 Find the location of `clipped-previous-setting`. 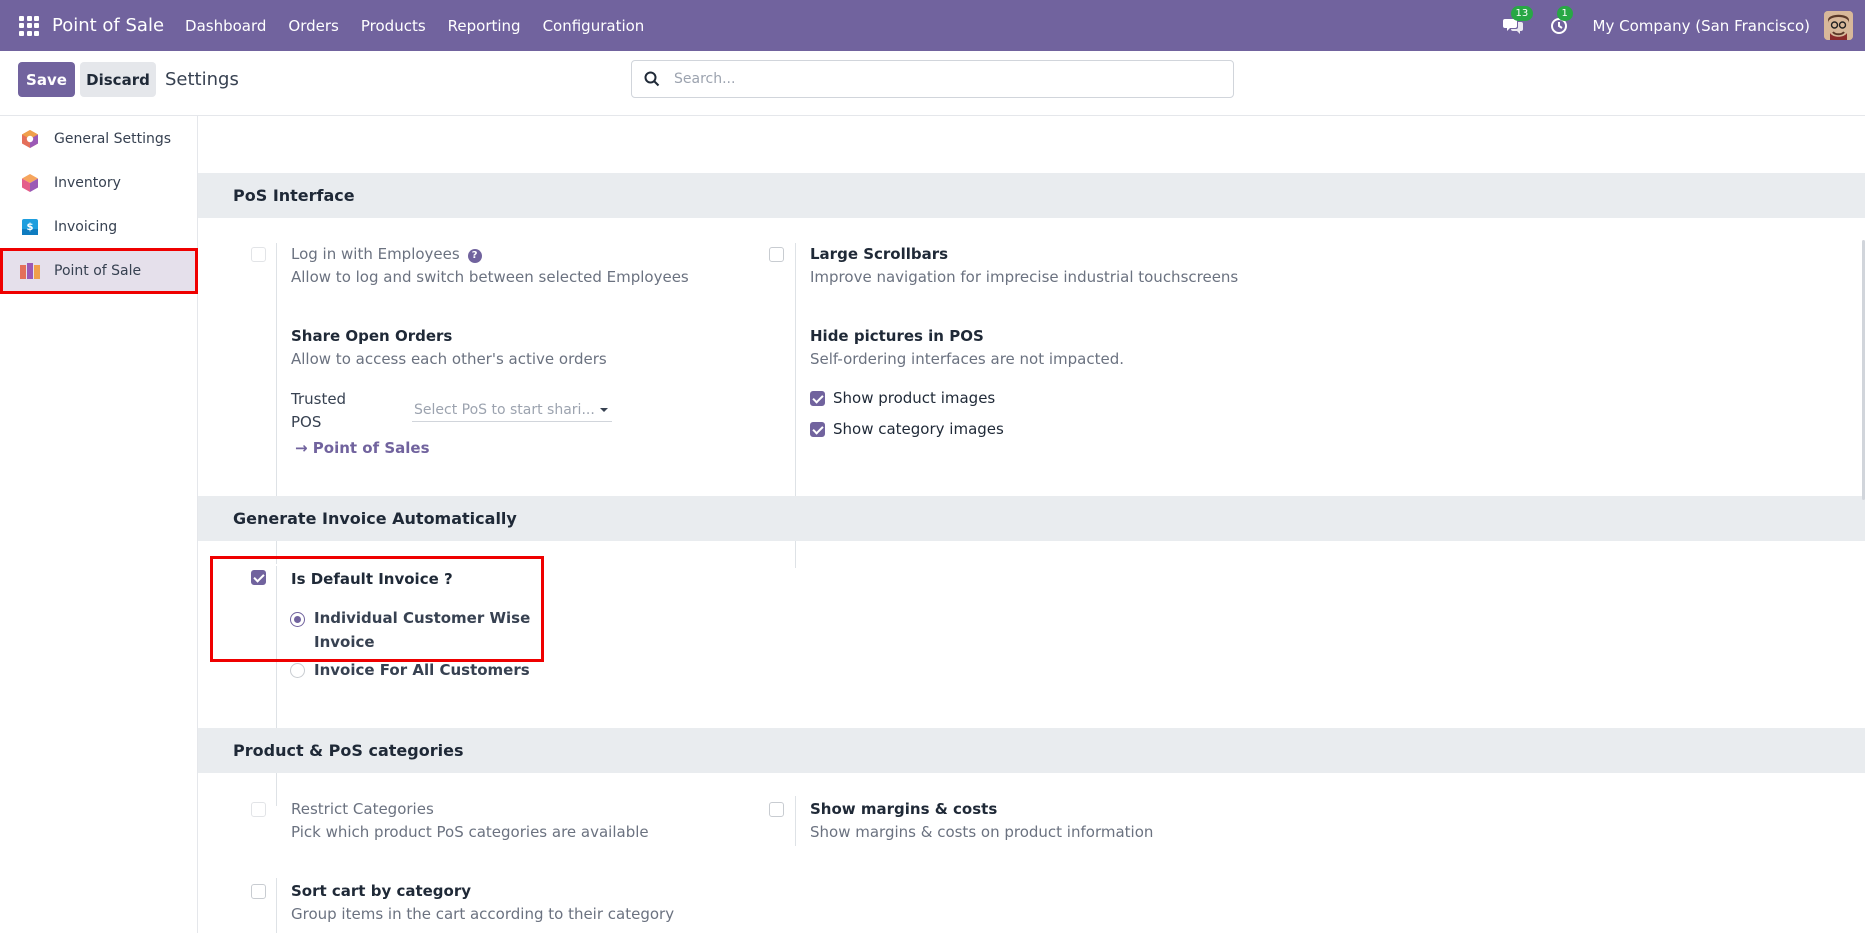

clipped-previous-setting is located at coordinates (515, 117).